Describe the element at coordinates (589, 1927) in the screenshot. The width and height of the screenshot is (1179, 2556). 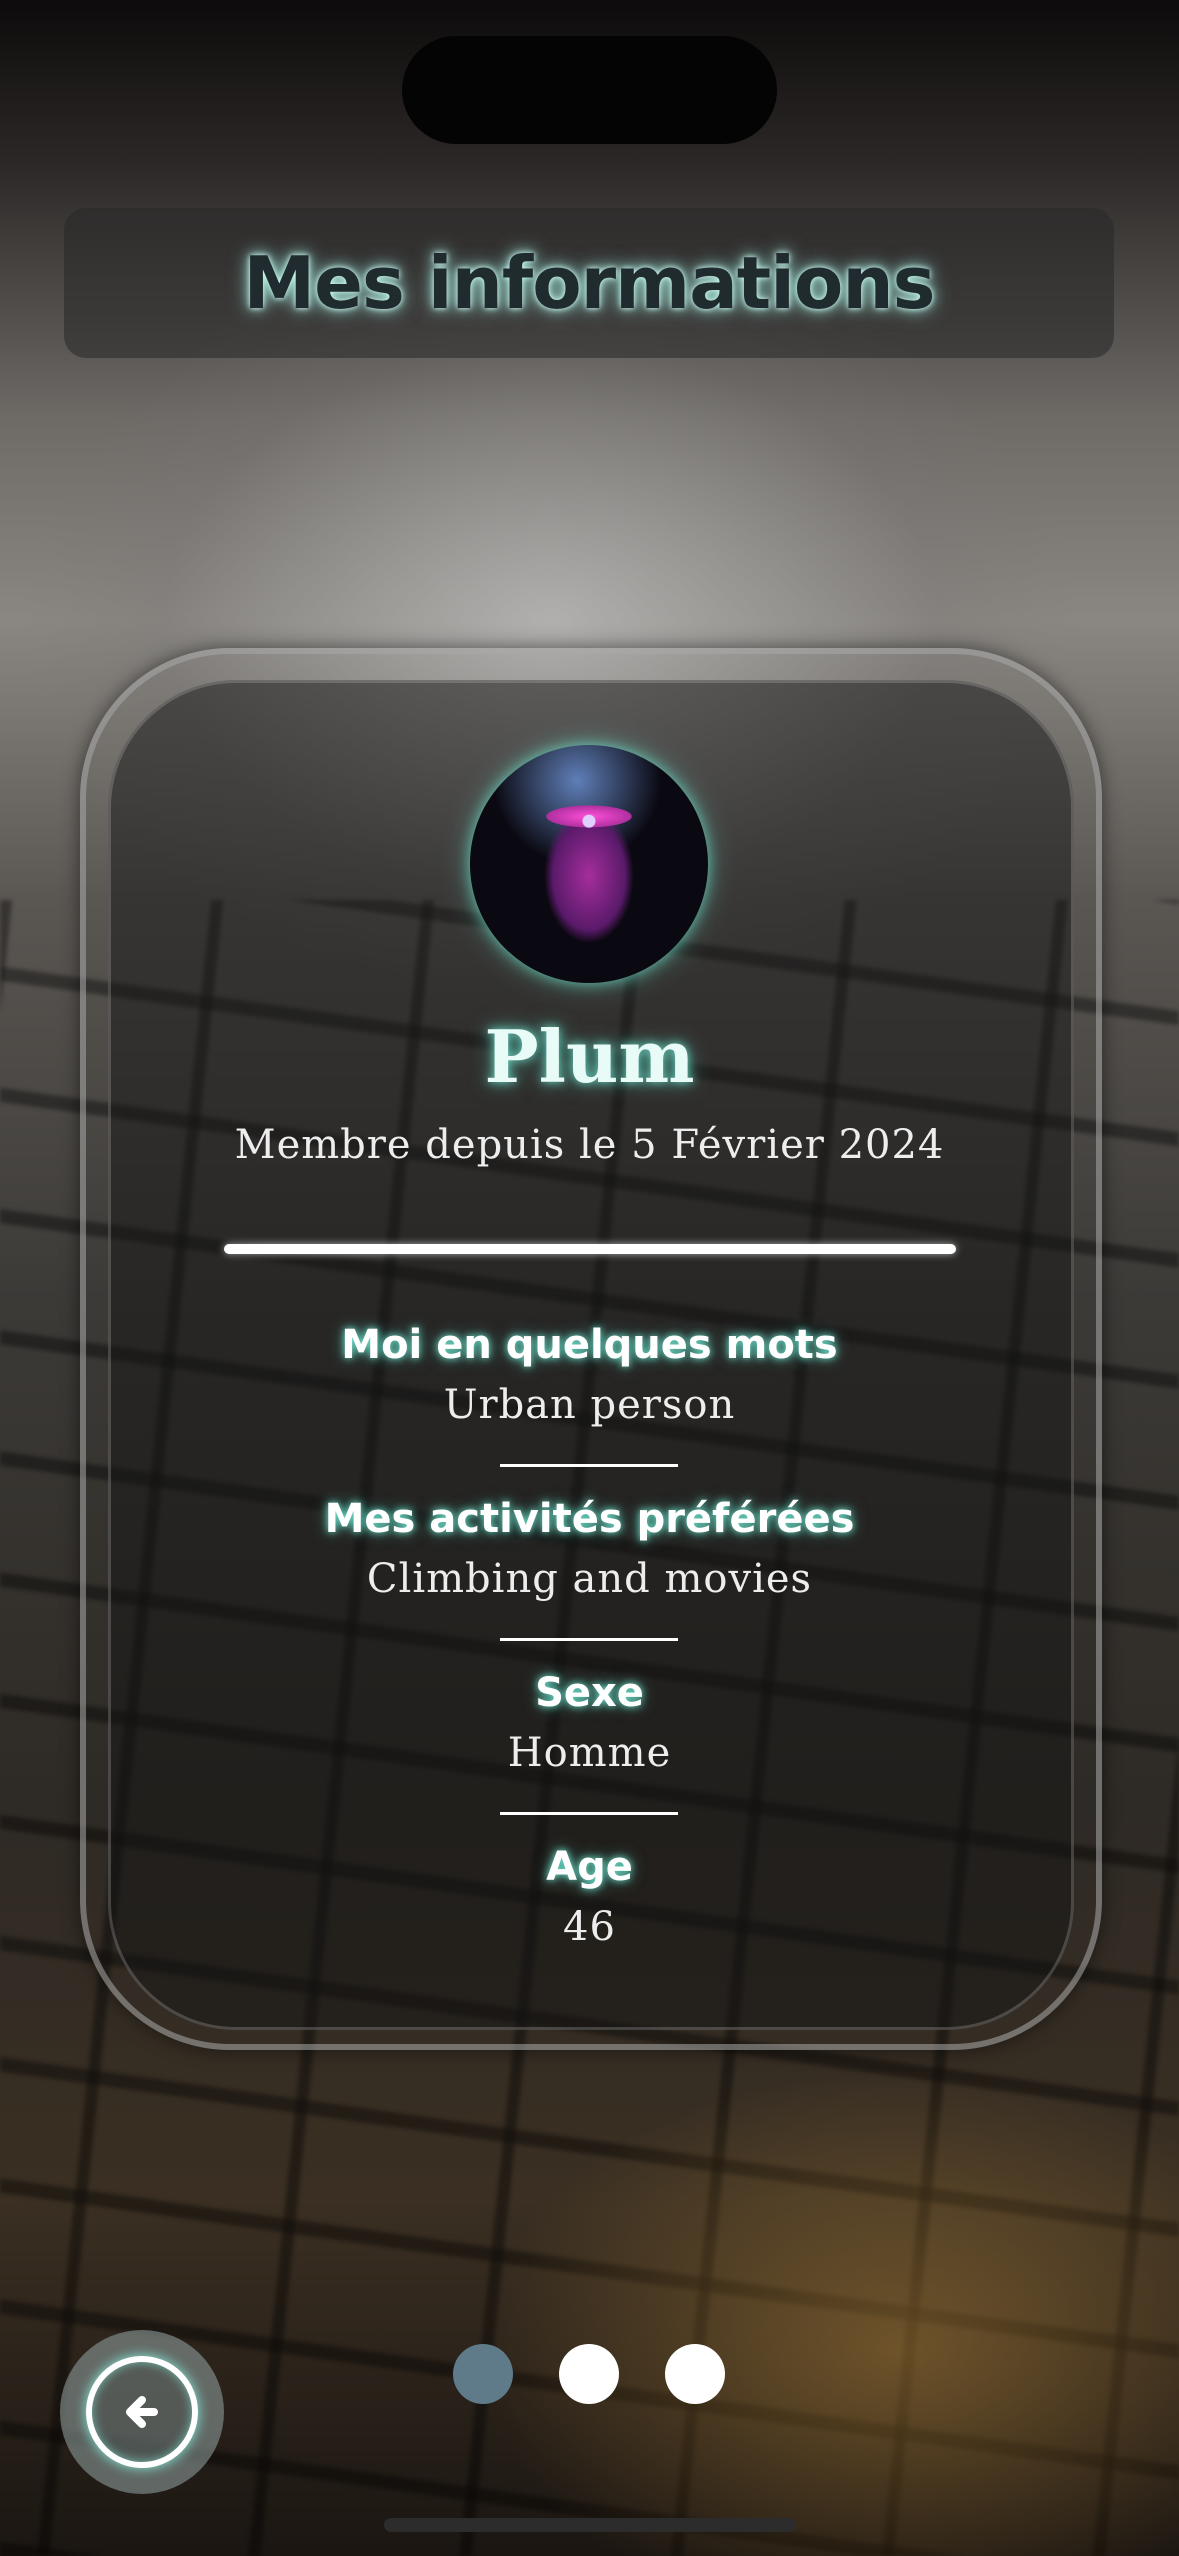
I see `field-value-age: 46` at that location.